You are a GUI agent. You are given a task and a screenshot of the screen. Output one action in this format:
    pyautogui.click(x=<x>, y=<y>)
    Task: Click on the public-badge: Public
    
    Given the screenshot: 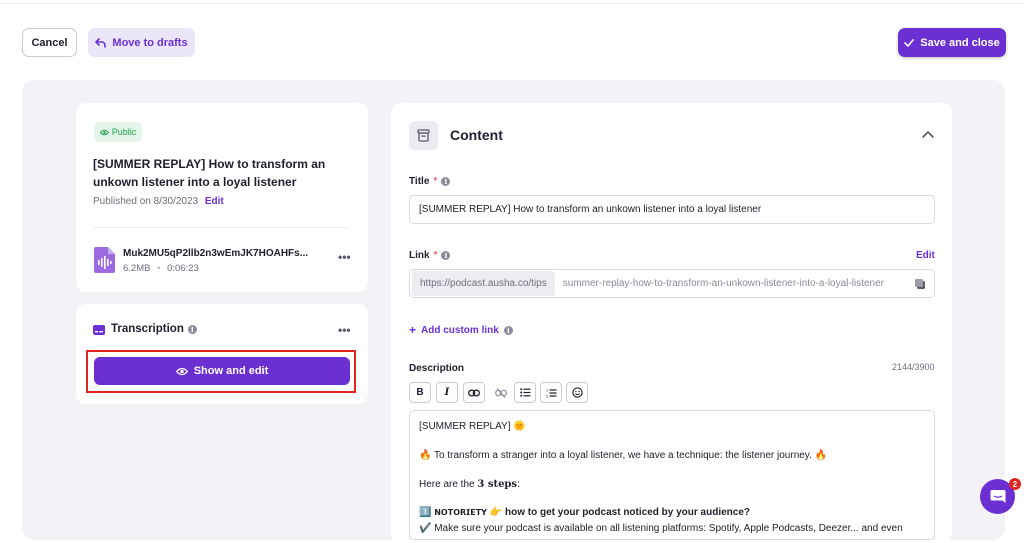 What is the action you would take?
    pyautogui.click(x=118, y=132)
    